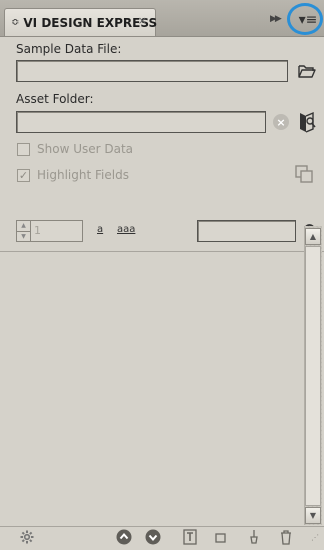  Describe the element at coordinates (80, 22) in the screenshot. I see `panel-tab: ≎ VI DESIGN EXPRESS ×` at that location.